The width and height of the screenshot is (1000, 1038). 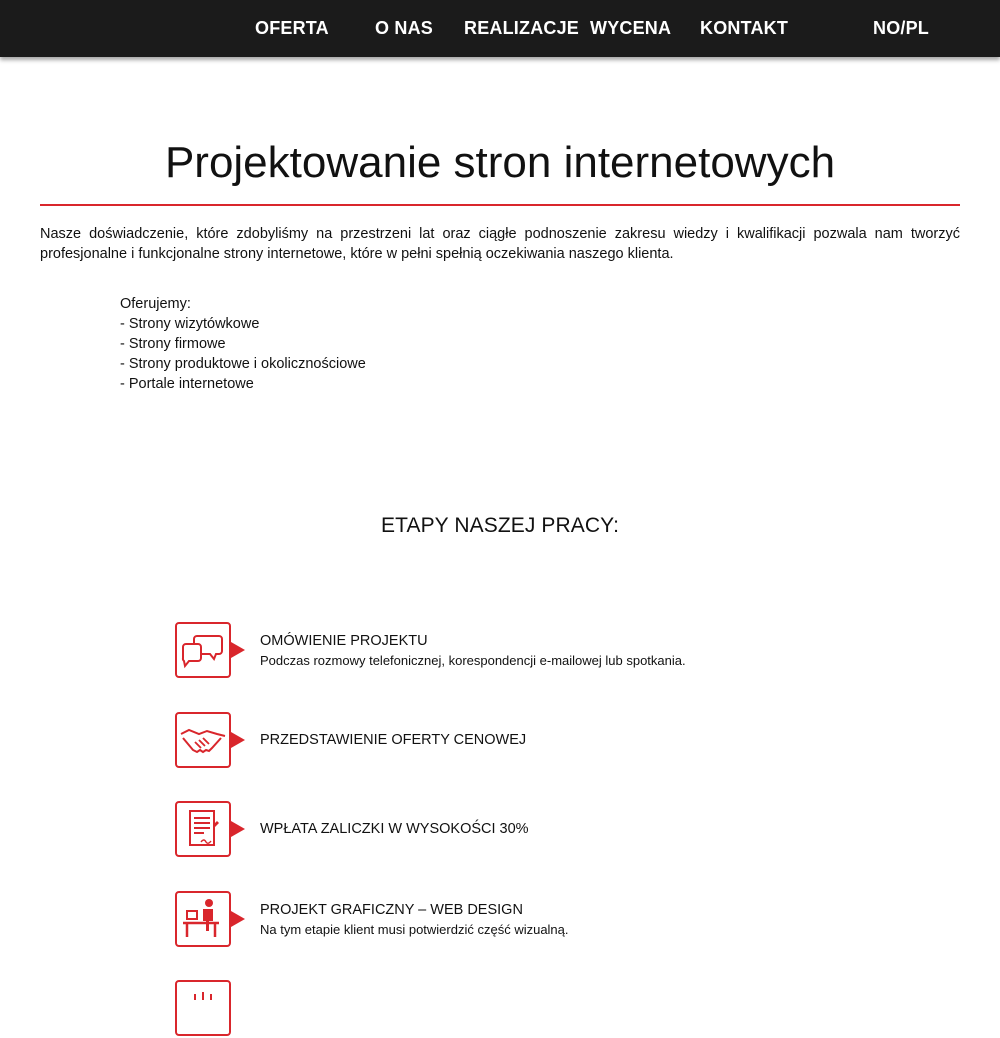 I want to click on speech-bubbles-icon, so click(x=203, y=650).